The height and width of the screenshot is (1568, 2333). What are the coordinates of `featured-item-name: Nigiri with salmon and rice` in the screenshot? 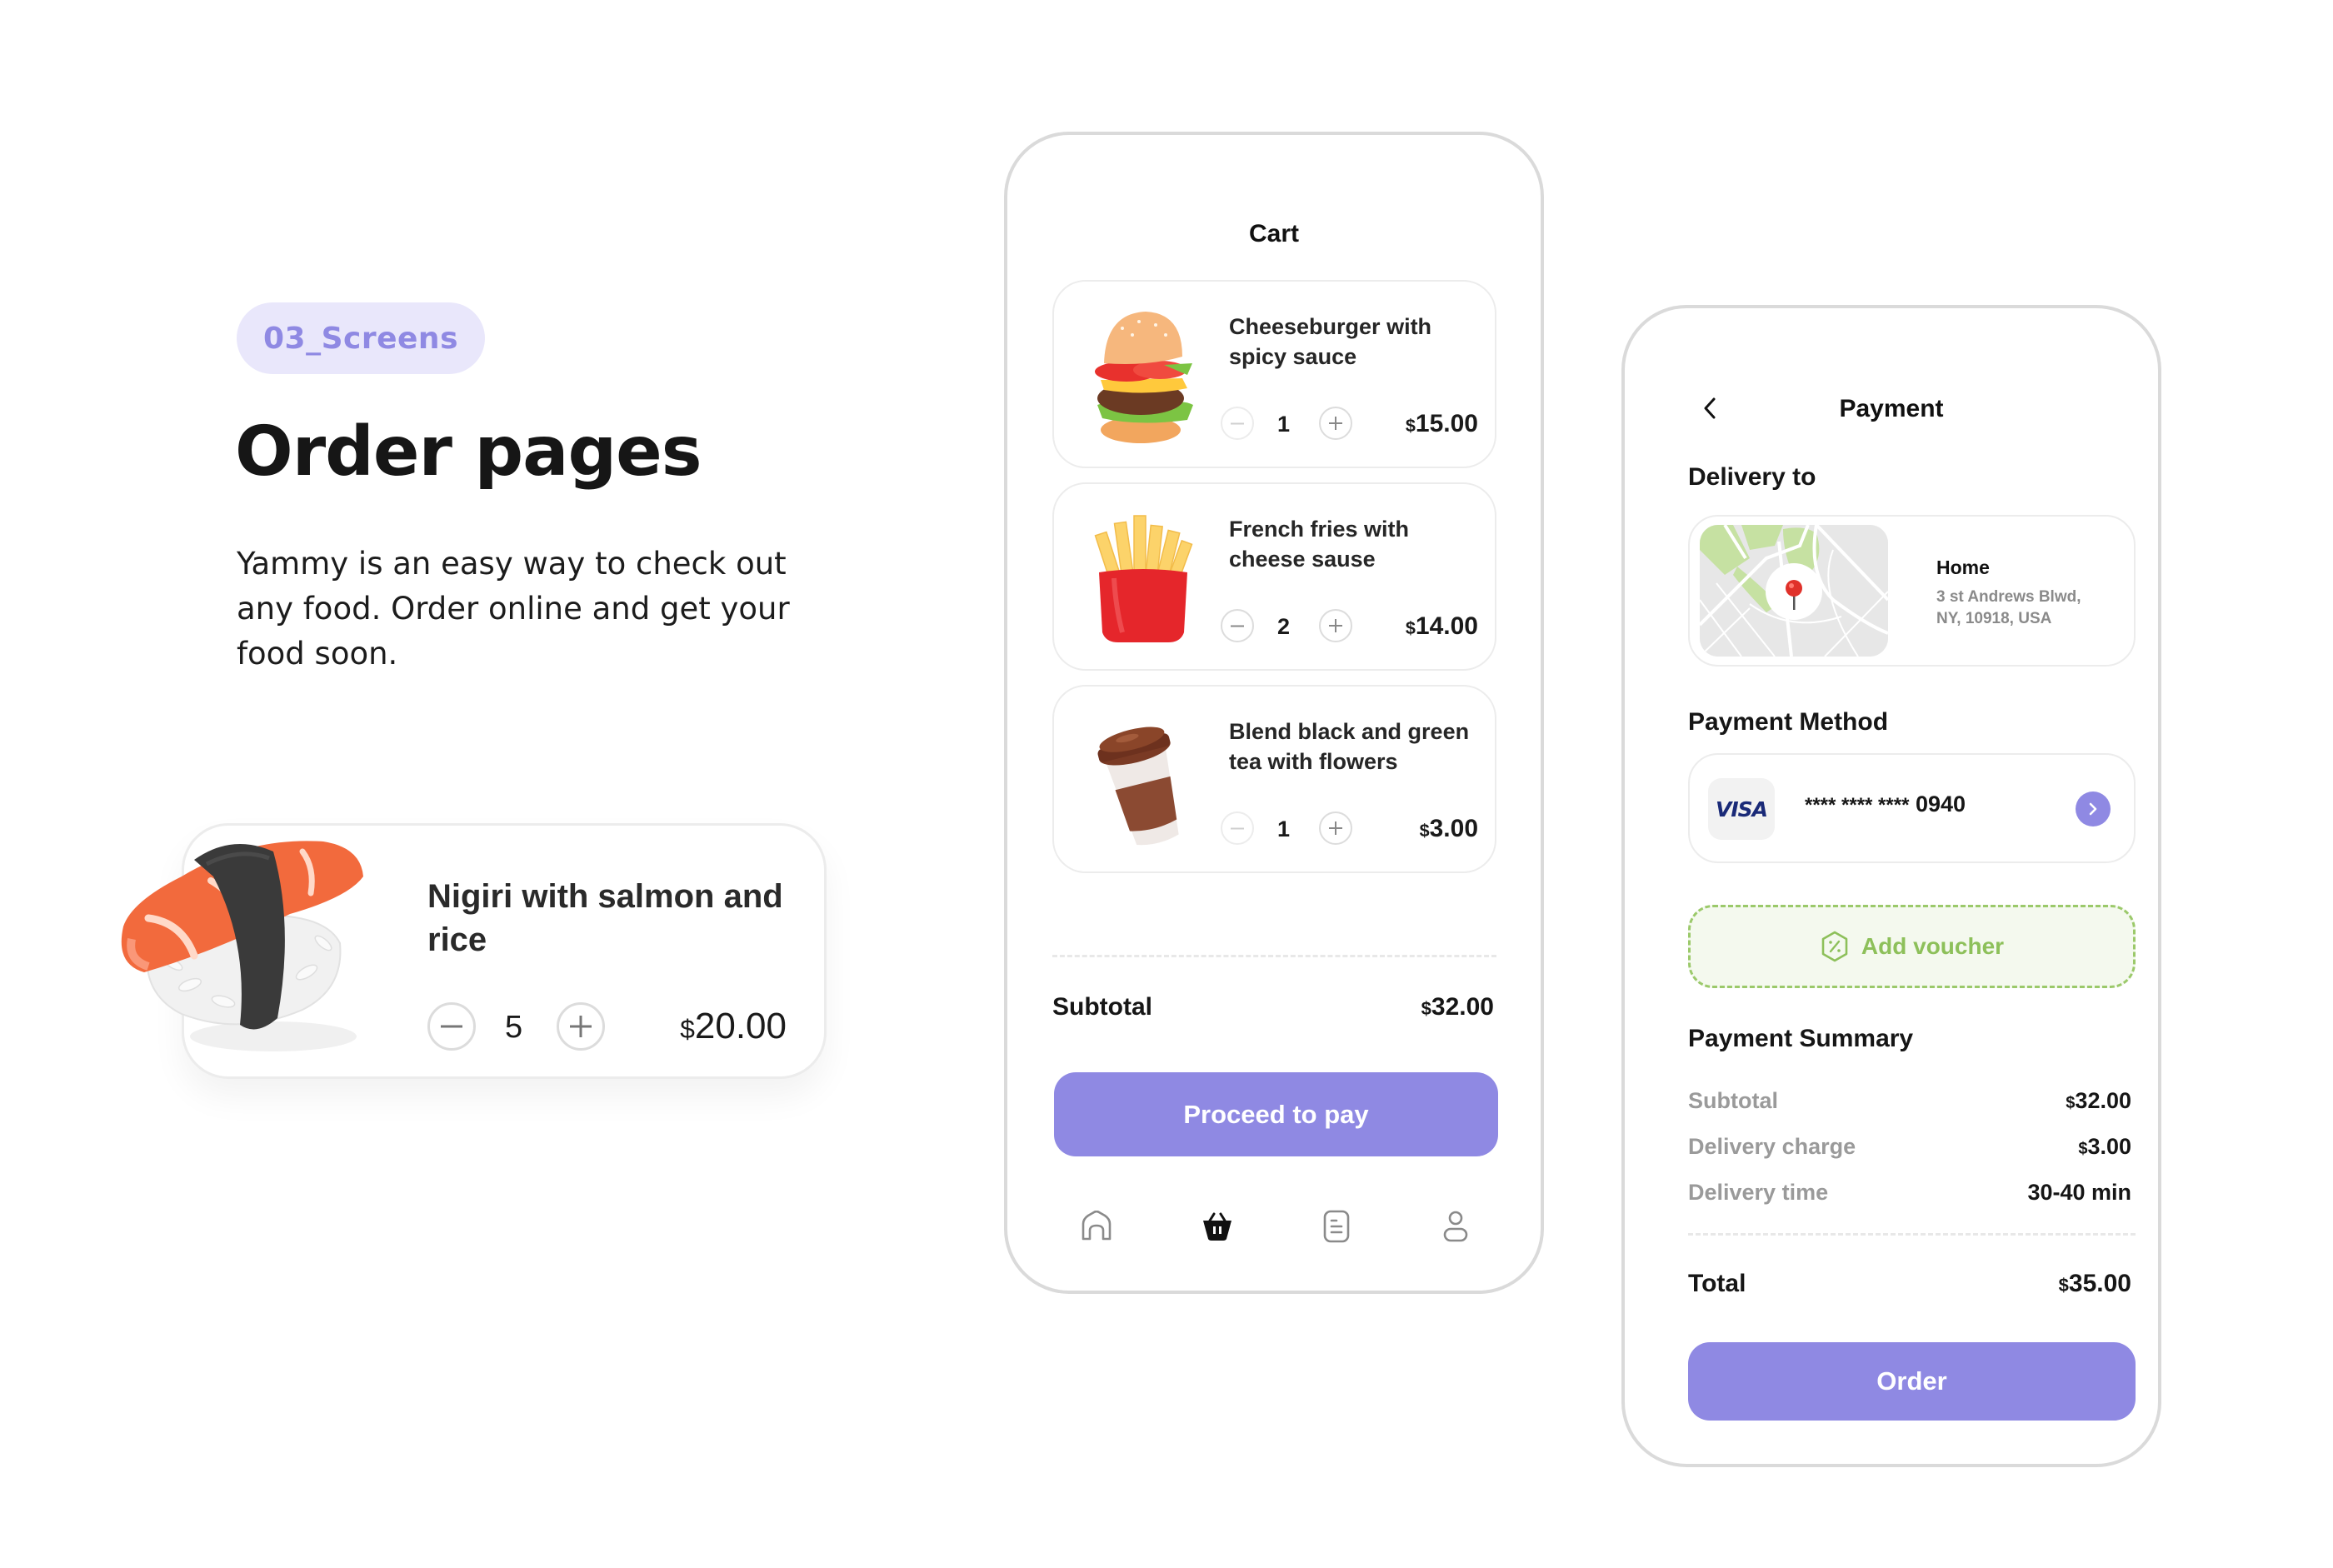 It's located at (605, 918).